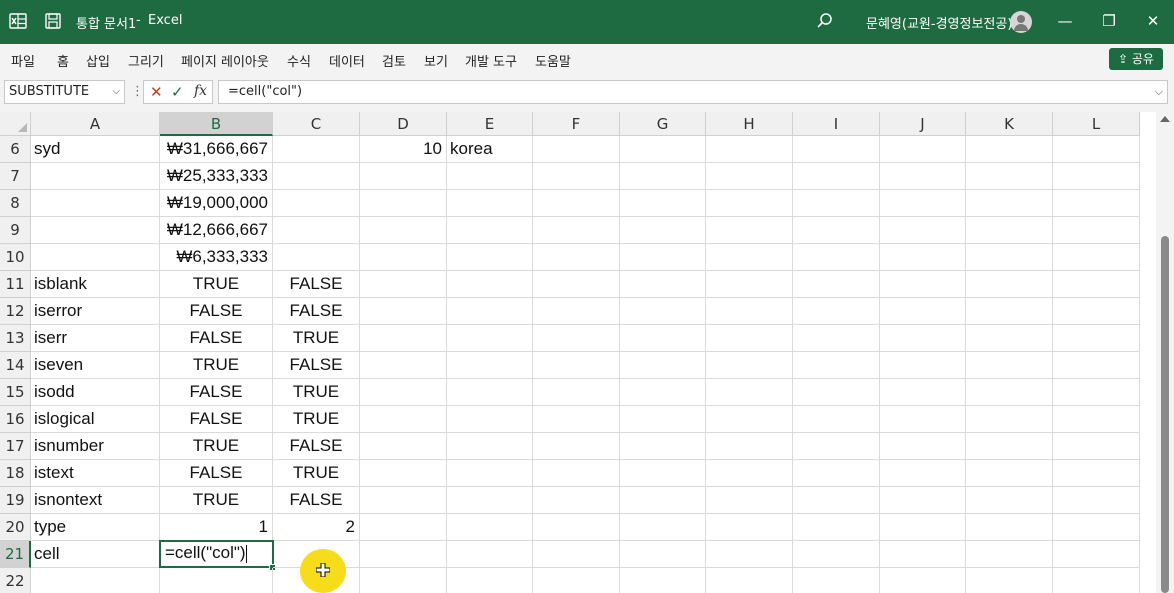 This screenshot has width=1174, height=593. Describe the element at coordinates (403, 392) in the screenshot. I see `cell-d15` at that location.